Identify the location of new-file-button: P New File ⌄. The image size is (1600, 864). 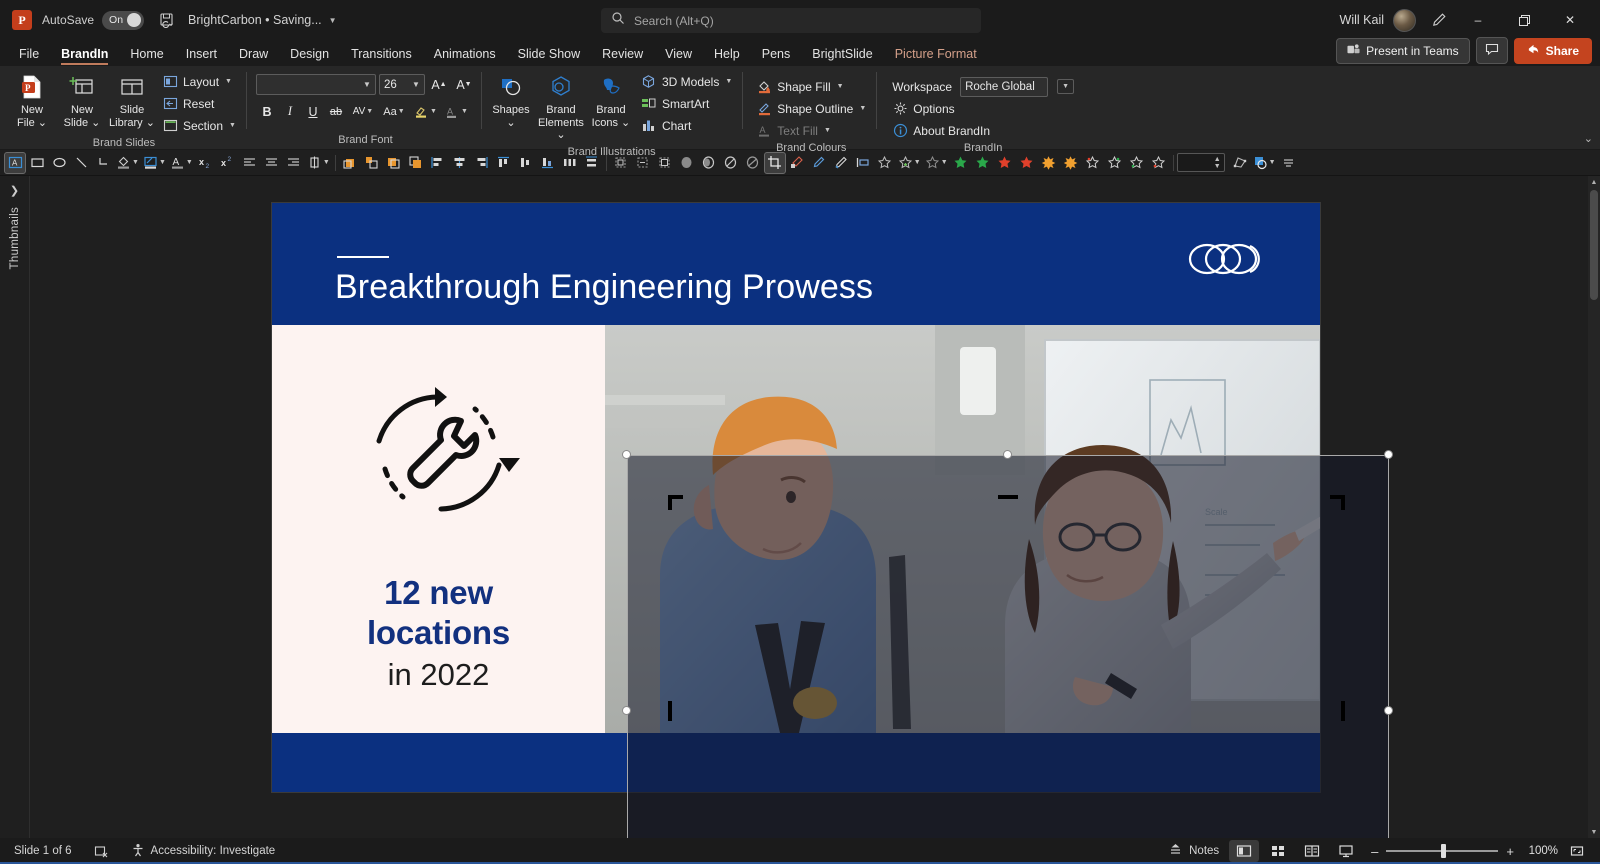
(32, 101).